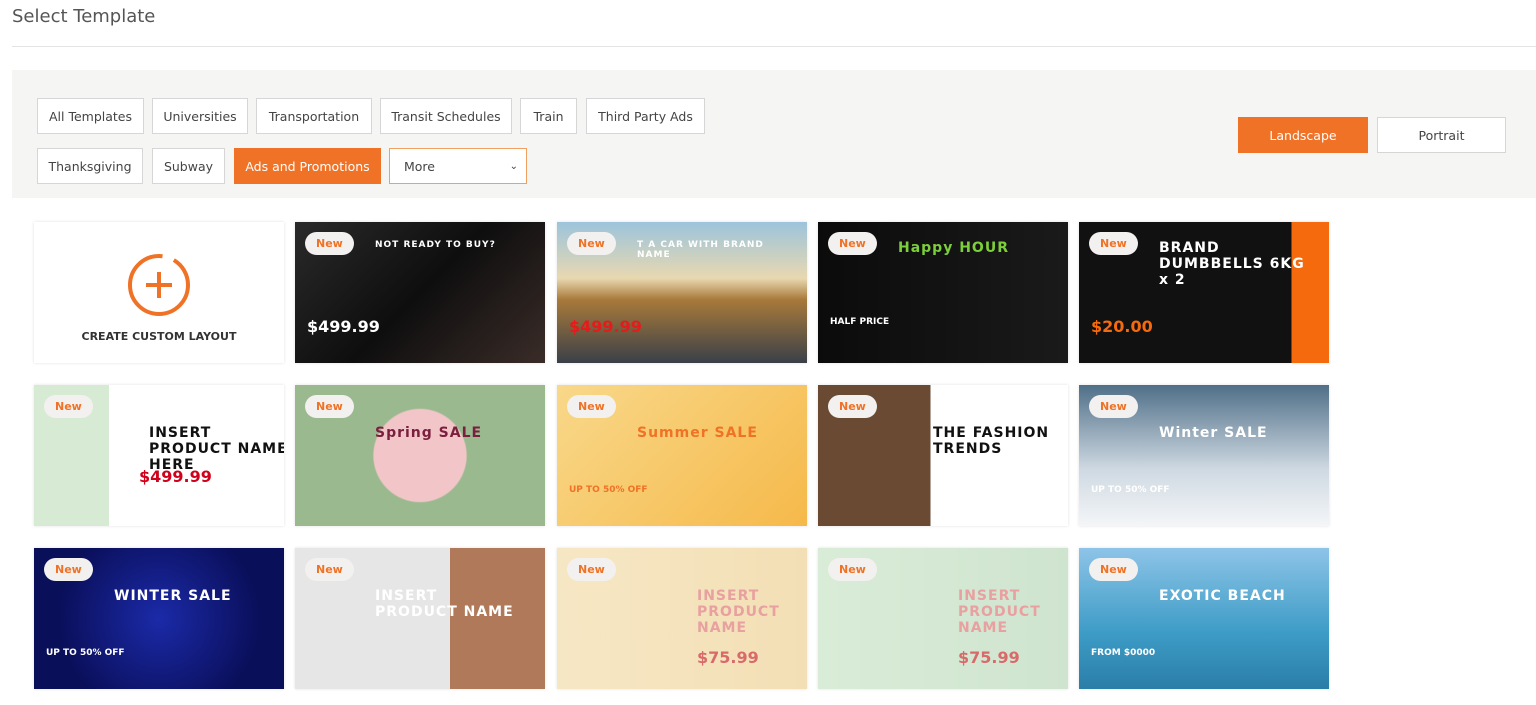 The width and height of the screenshot is (1536, 705). What do you see at coordinates (943, 292) in the screenshot?
I see `template-card: New Happy HOUR HALF PRICE` at bounding box center [943, 292].